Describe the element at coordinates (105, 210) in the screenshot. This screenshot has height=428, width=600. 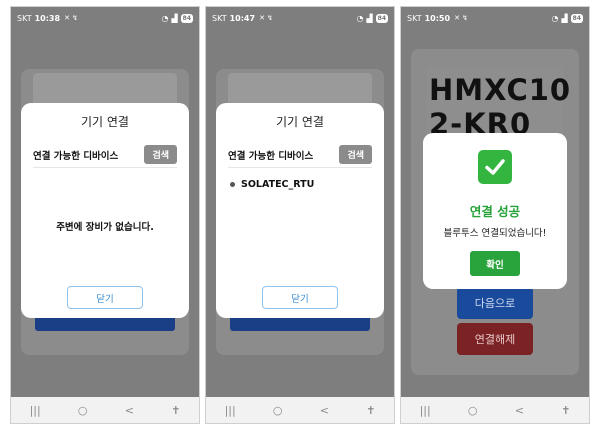
I see `device-connect-dialog: 기기 연결 연결 가능한 디바이스 검색 주변에 장비가 없습니다. 닫기` at that location.